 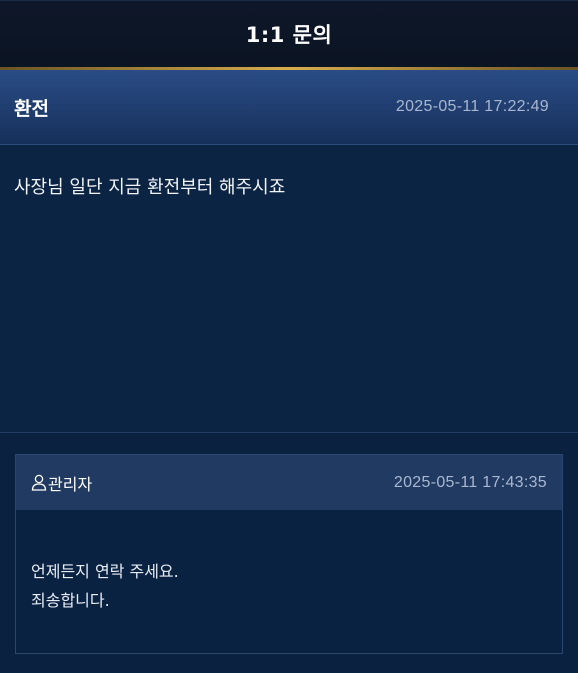 What do you see at coordinates (70, 600) in the screenshot?
I see `reply-line: 죄송합니다.` at bounding box center [70, 600].